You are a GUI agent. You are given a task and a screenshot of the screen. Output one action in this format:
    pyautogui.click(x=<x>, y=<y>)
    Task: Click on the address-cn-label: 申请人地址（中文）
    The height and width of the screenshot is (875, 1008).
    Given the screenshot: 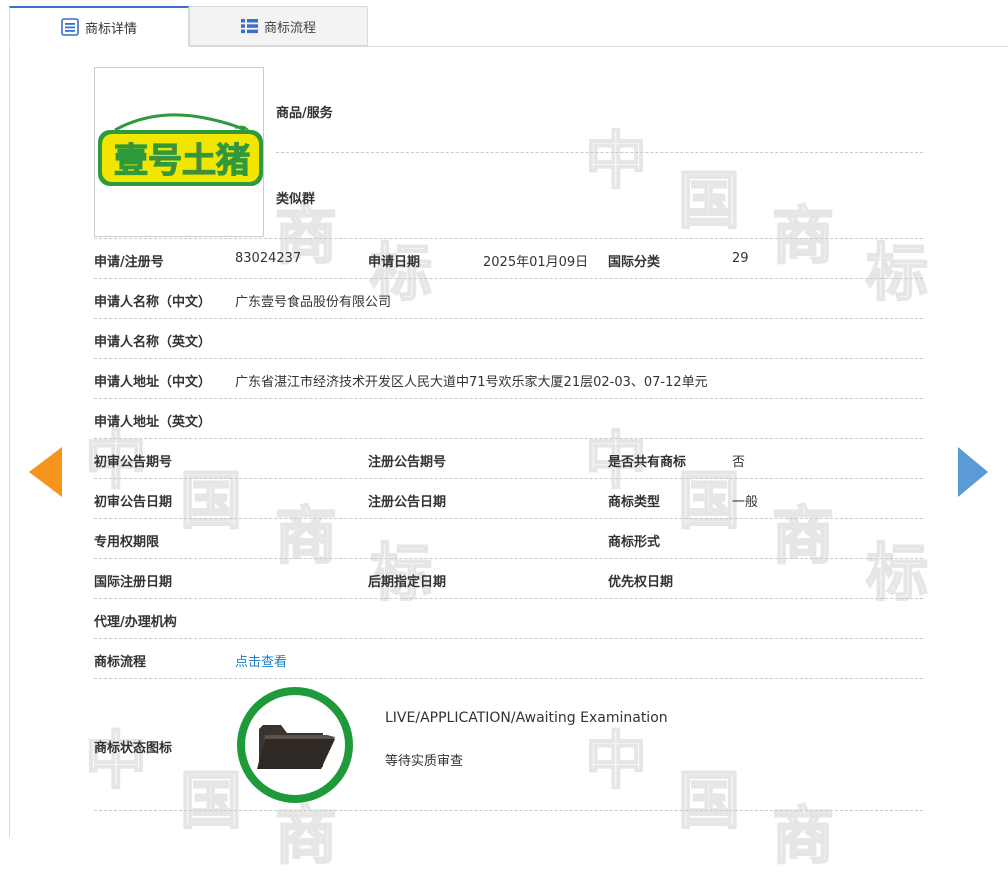 What is the action you would take?
    pyautogui.click(x=153, y=382)
    